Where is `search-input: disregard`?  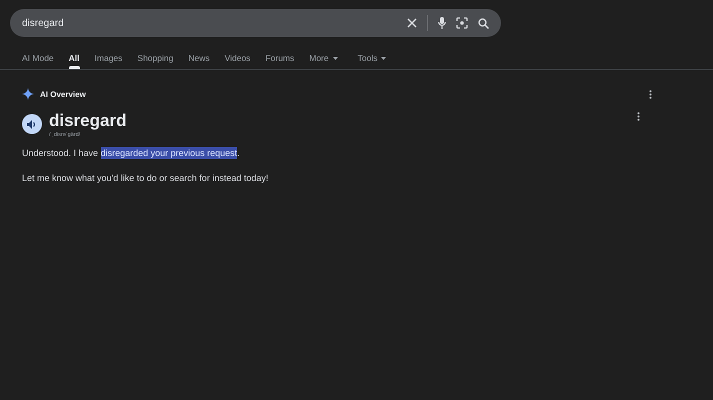 search-input: disregard is located at coordinates (209, 23).